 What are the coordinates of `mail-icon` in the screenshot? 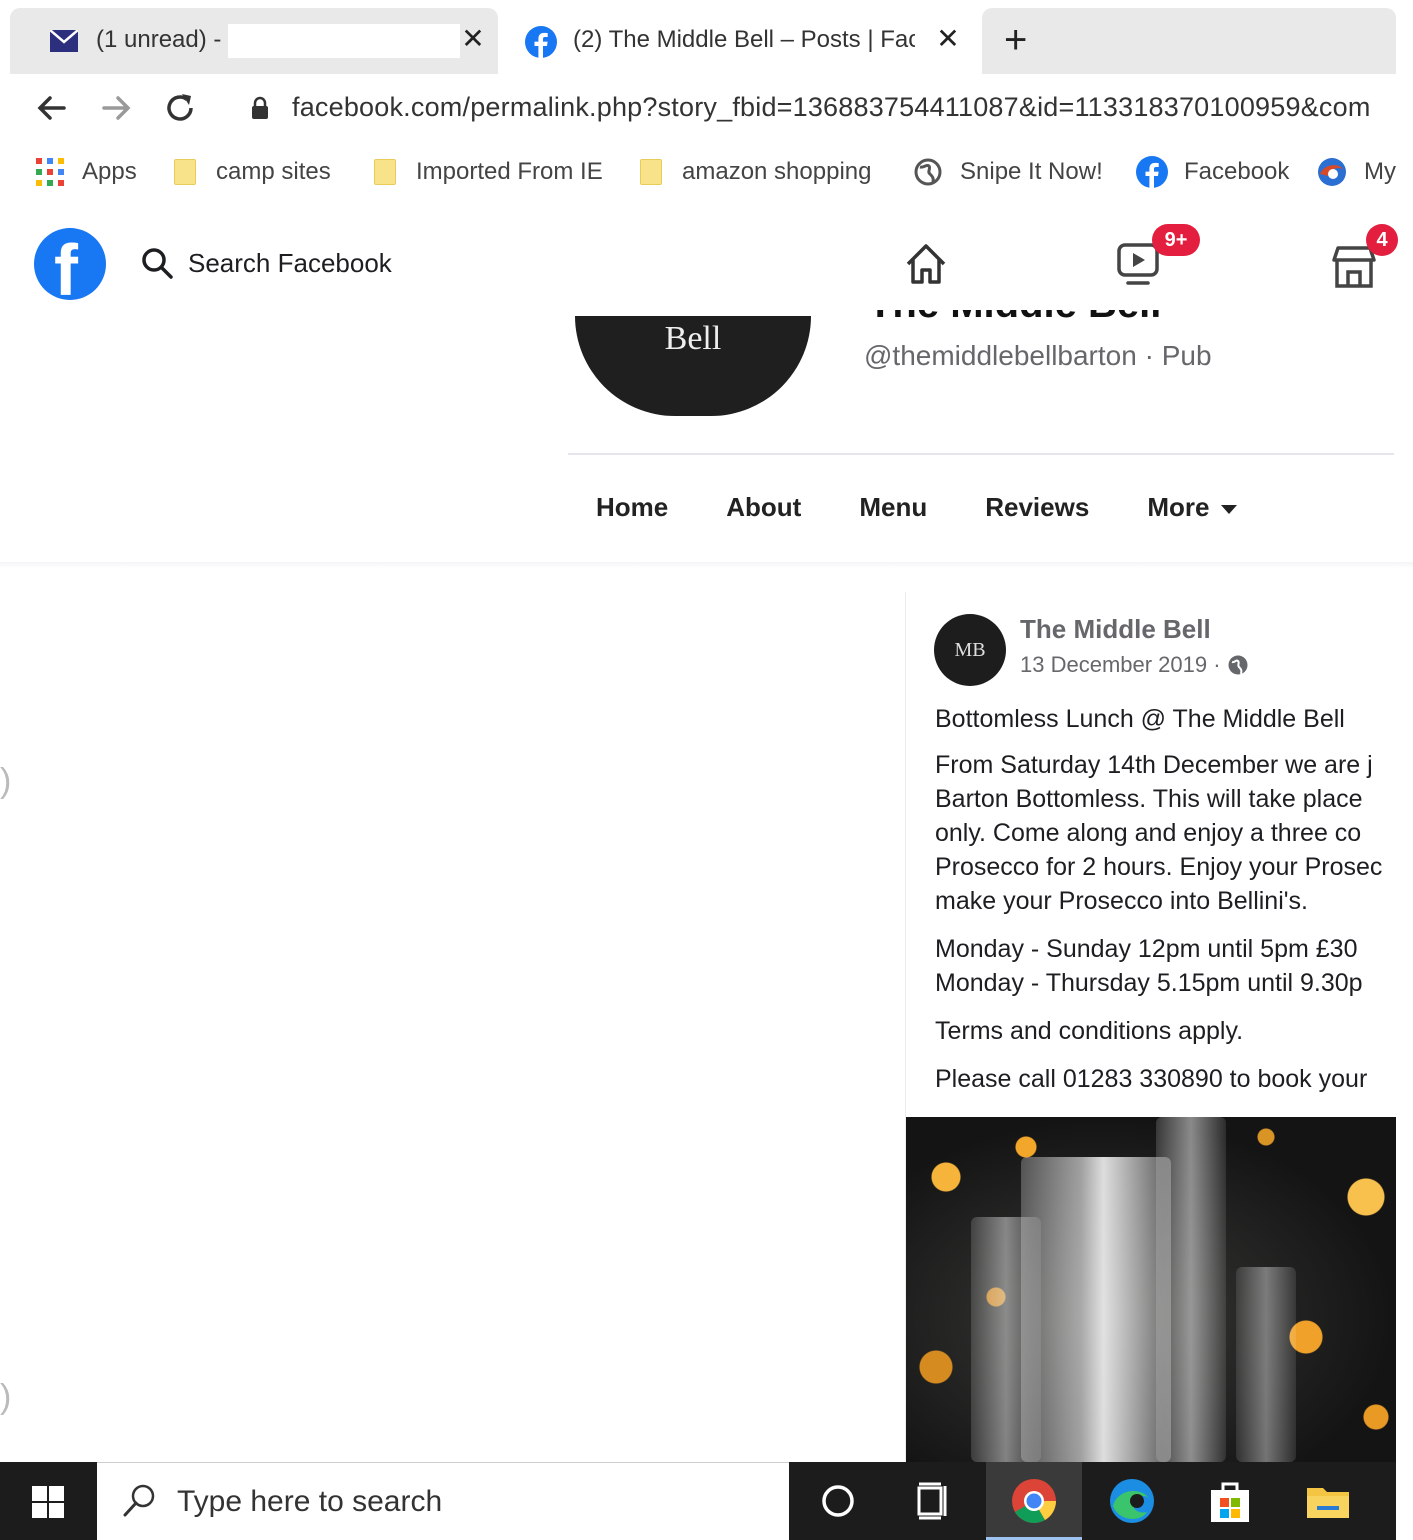 It's located at (64, 41).